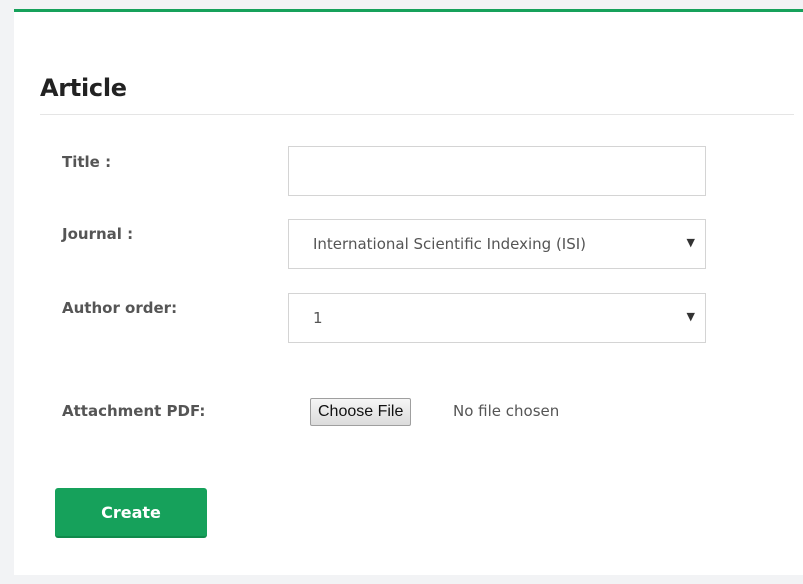 This screenshot has height=584, width=803. I want to click on journal-selected-value: International Scientific Indexing (ISI), so click(450, 244).